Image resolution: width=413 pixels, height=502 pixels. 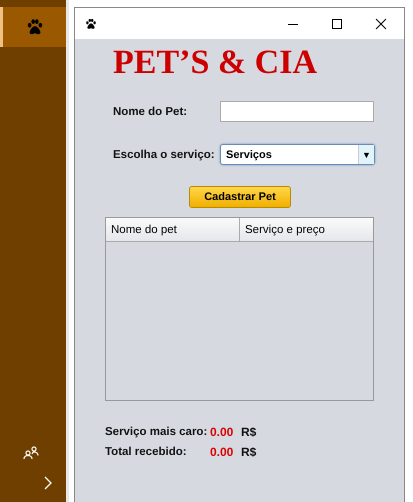 What do you see at coordinates (31, 453) in the screenshot?
I see `people-icon` at bounding box center [31, 453].